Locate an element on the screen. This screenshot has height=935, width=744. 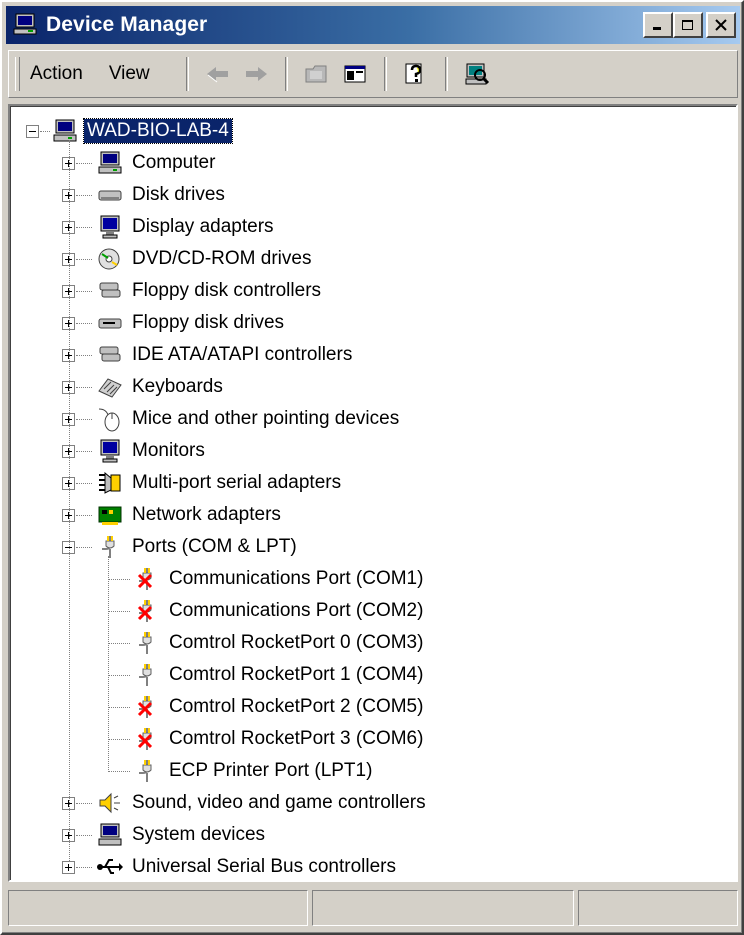
sound-icon is located at coordinates (110, 803).